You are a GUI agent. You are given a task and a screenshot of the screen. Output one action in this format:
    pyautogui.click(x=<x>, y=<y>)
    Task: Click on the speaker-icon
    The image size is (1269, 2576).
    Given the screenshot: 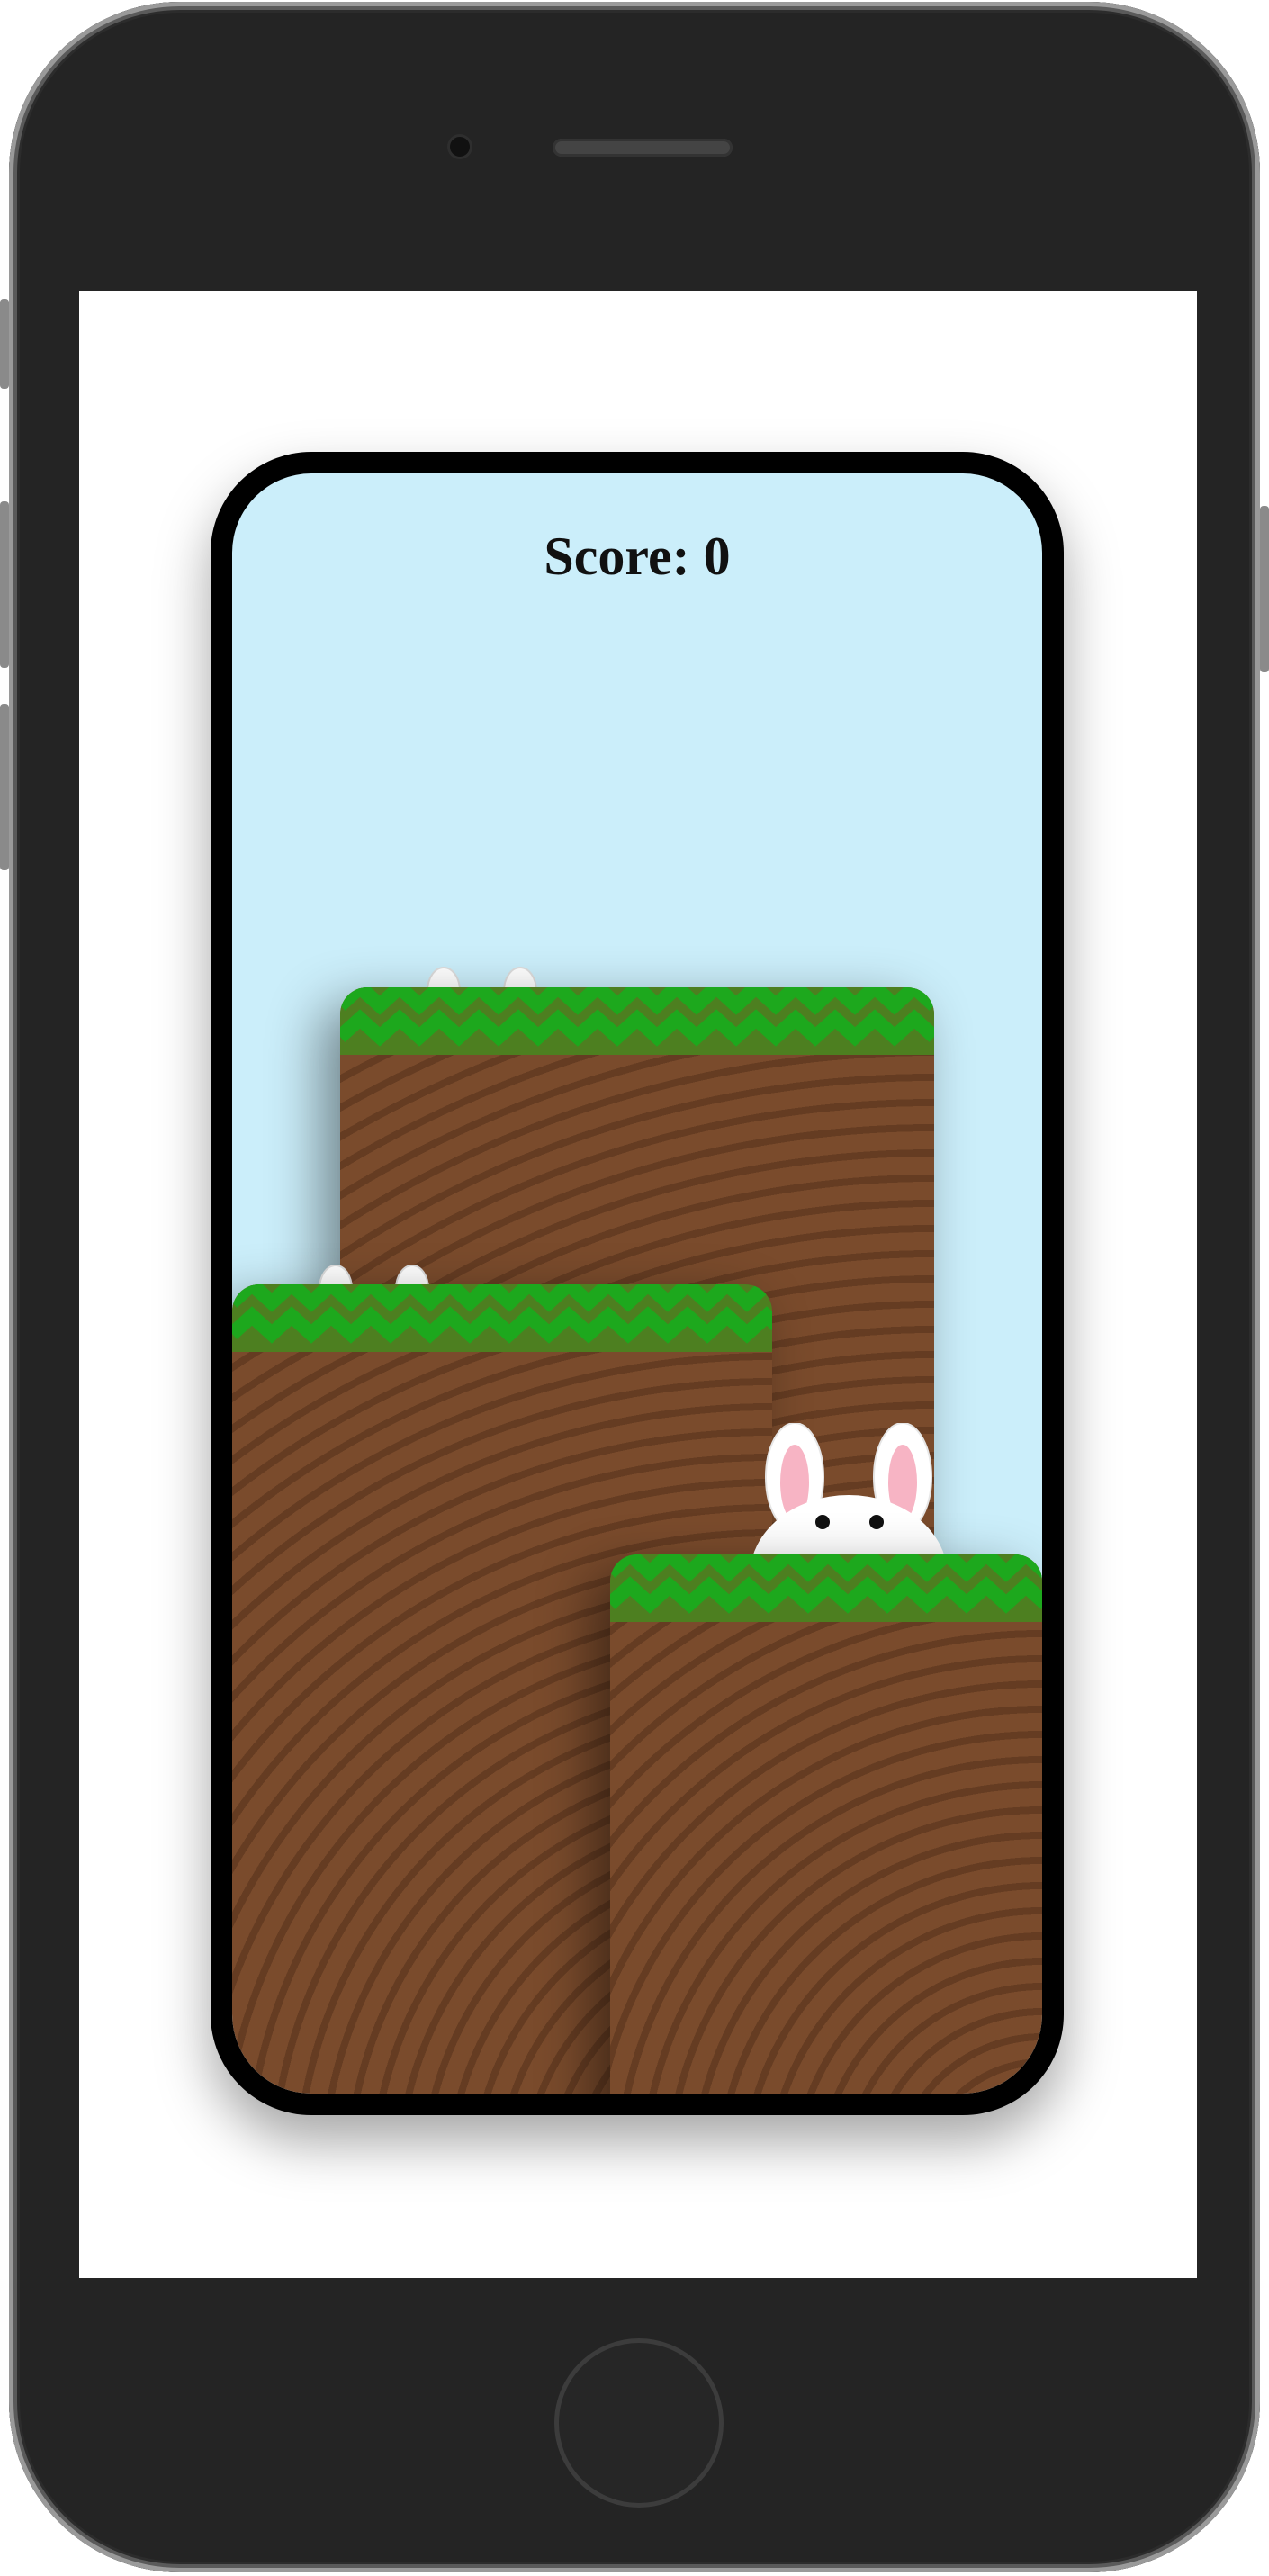 What is the action you would take?
    pyautogui.click(x=643, y=148)
    